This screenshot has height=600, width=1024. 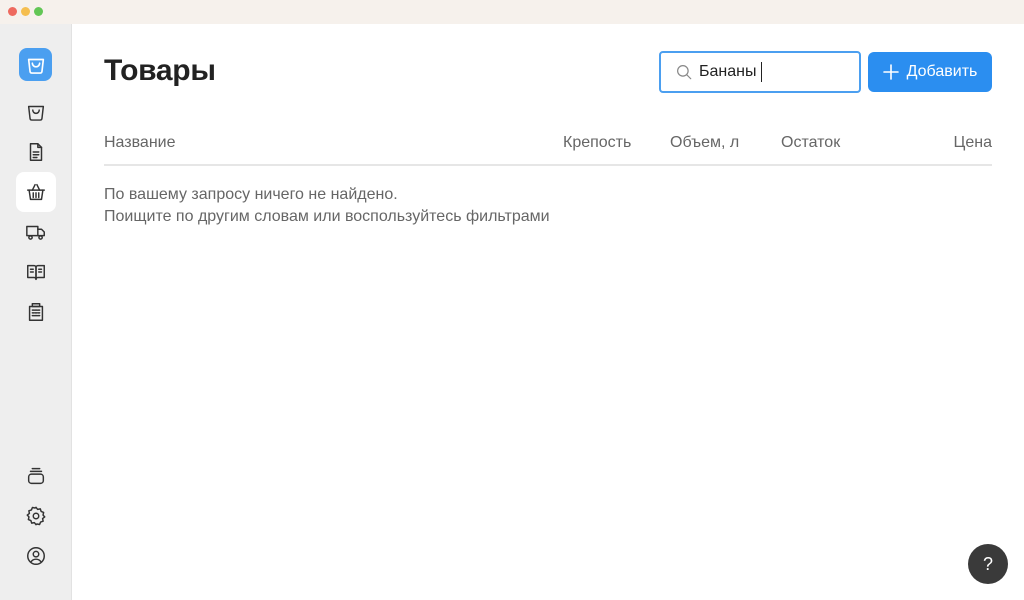 I want to click on sidebar-item-catalog, so click(x=36, y=272).